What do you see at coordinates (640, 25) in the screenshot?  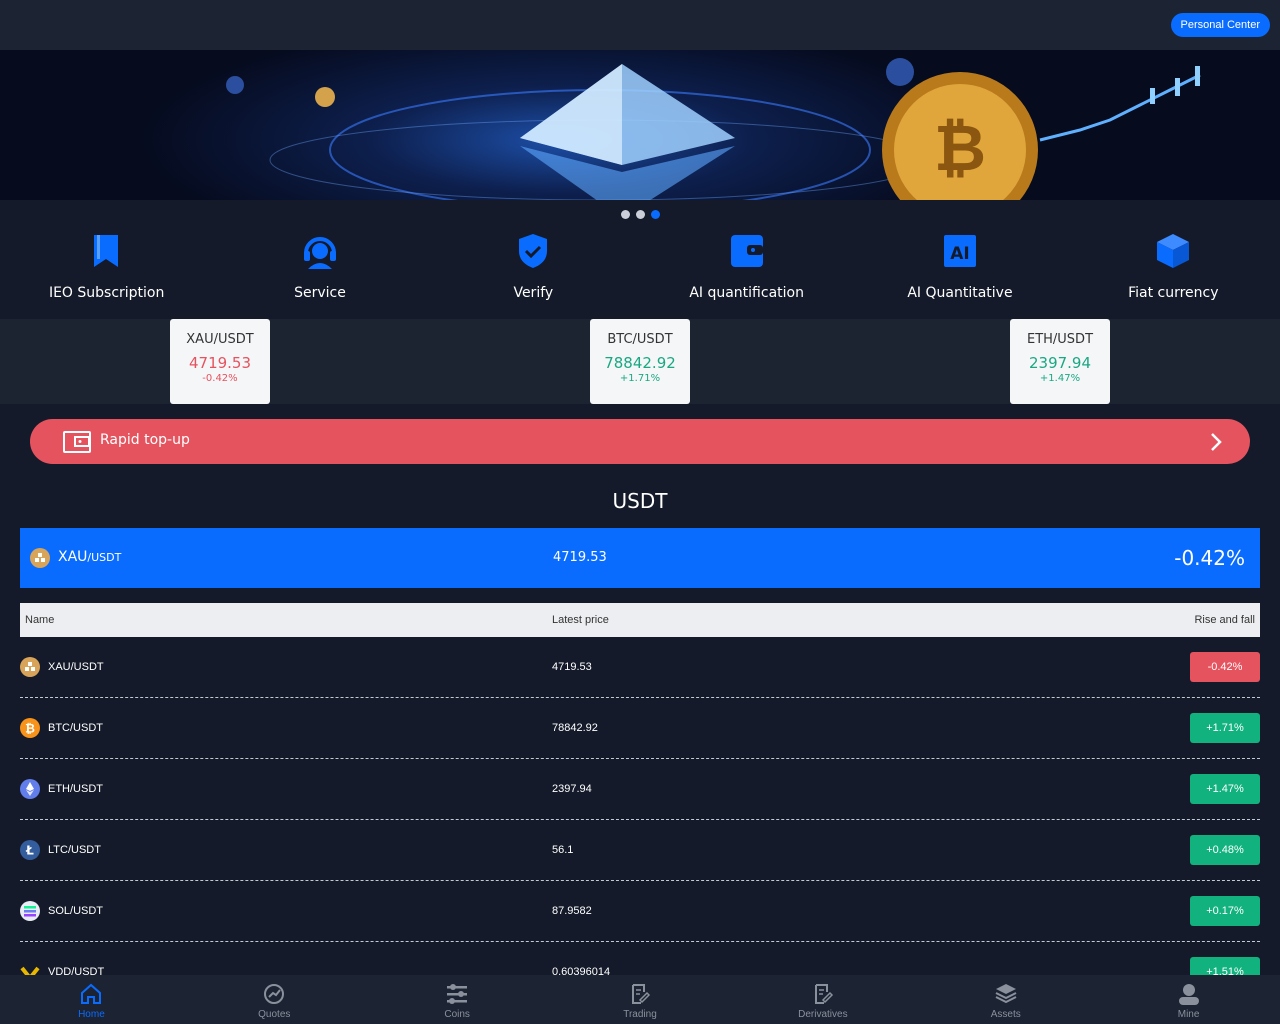 I see `top-bar: Personal Center` at bounding box center [640, 25].